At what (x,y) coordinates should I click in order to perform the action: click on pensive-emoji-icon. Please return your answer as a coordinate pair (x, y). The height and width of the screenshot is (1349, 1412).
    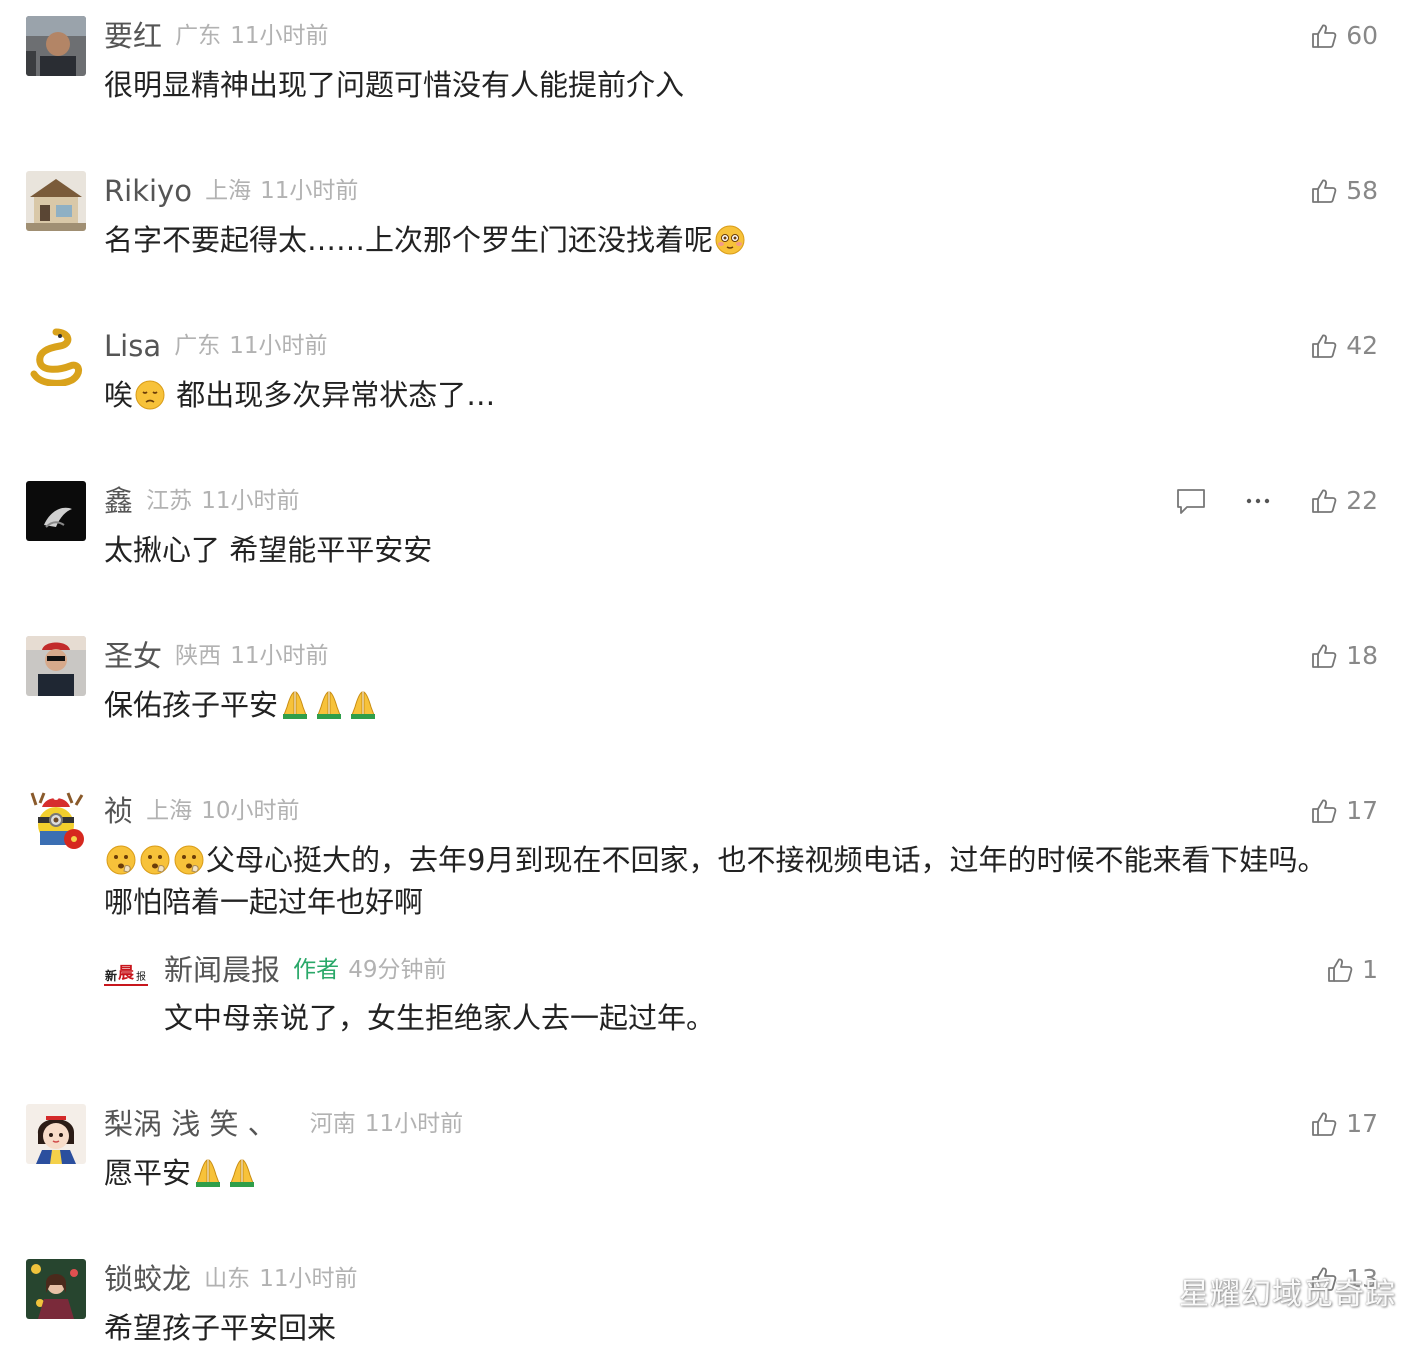
    Looking at the image, I should click on (150, 395).